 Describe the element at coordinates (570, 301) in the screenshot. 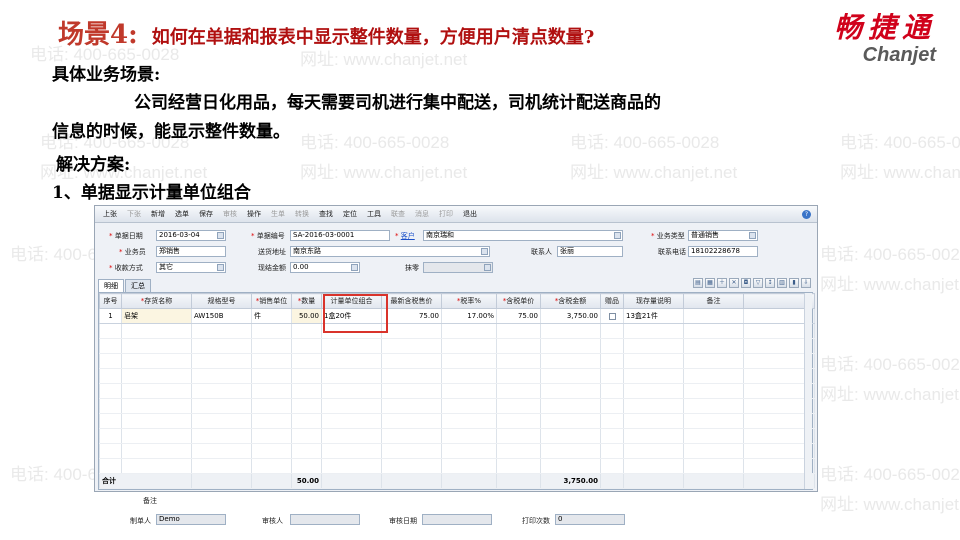

I see `col-header: *含税金额` at that location.